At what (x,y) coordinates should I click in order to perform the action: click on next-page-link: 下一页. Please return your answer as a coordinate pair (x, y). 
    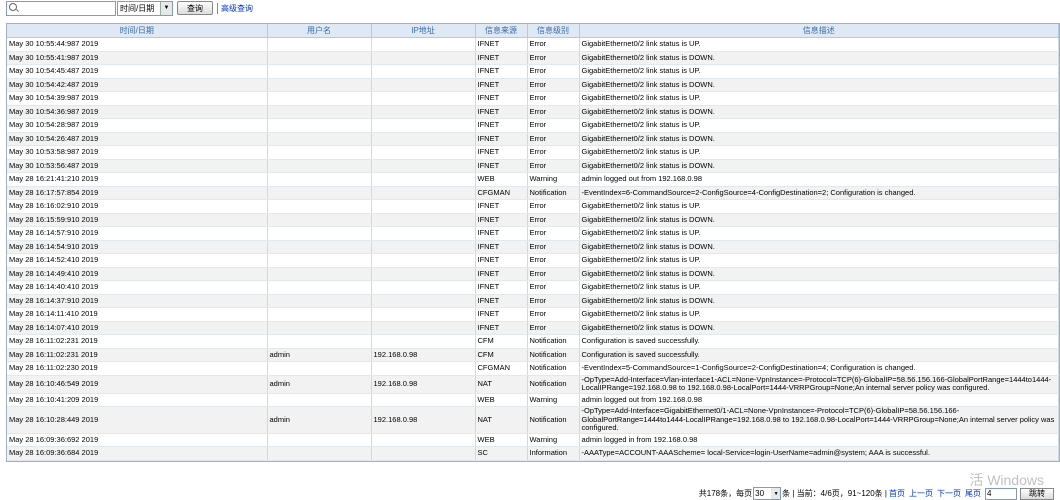
    Looking at the image, I should click on (949, 493).